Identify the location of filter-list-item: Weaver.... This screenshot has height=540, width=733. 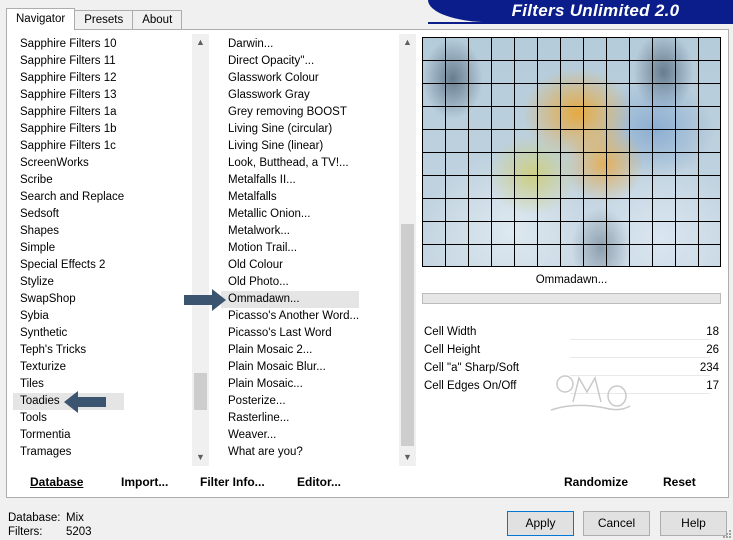
(290, 435).